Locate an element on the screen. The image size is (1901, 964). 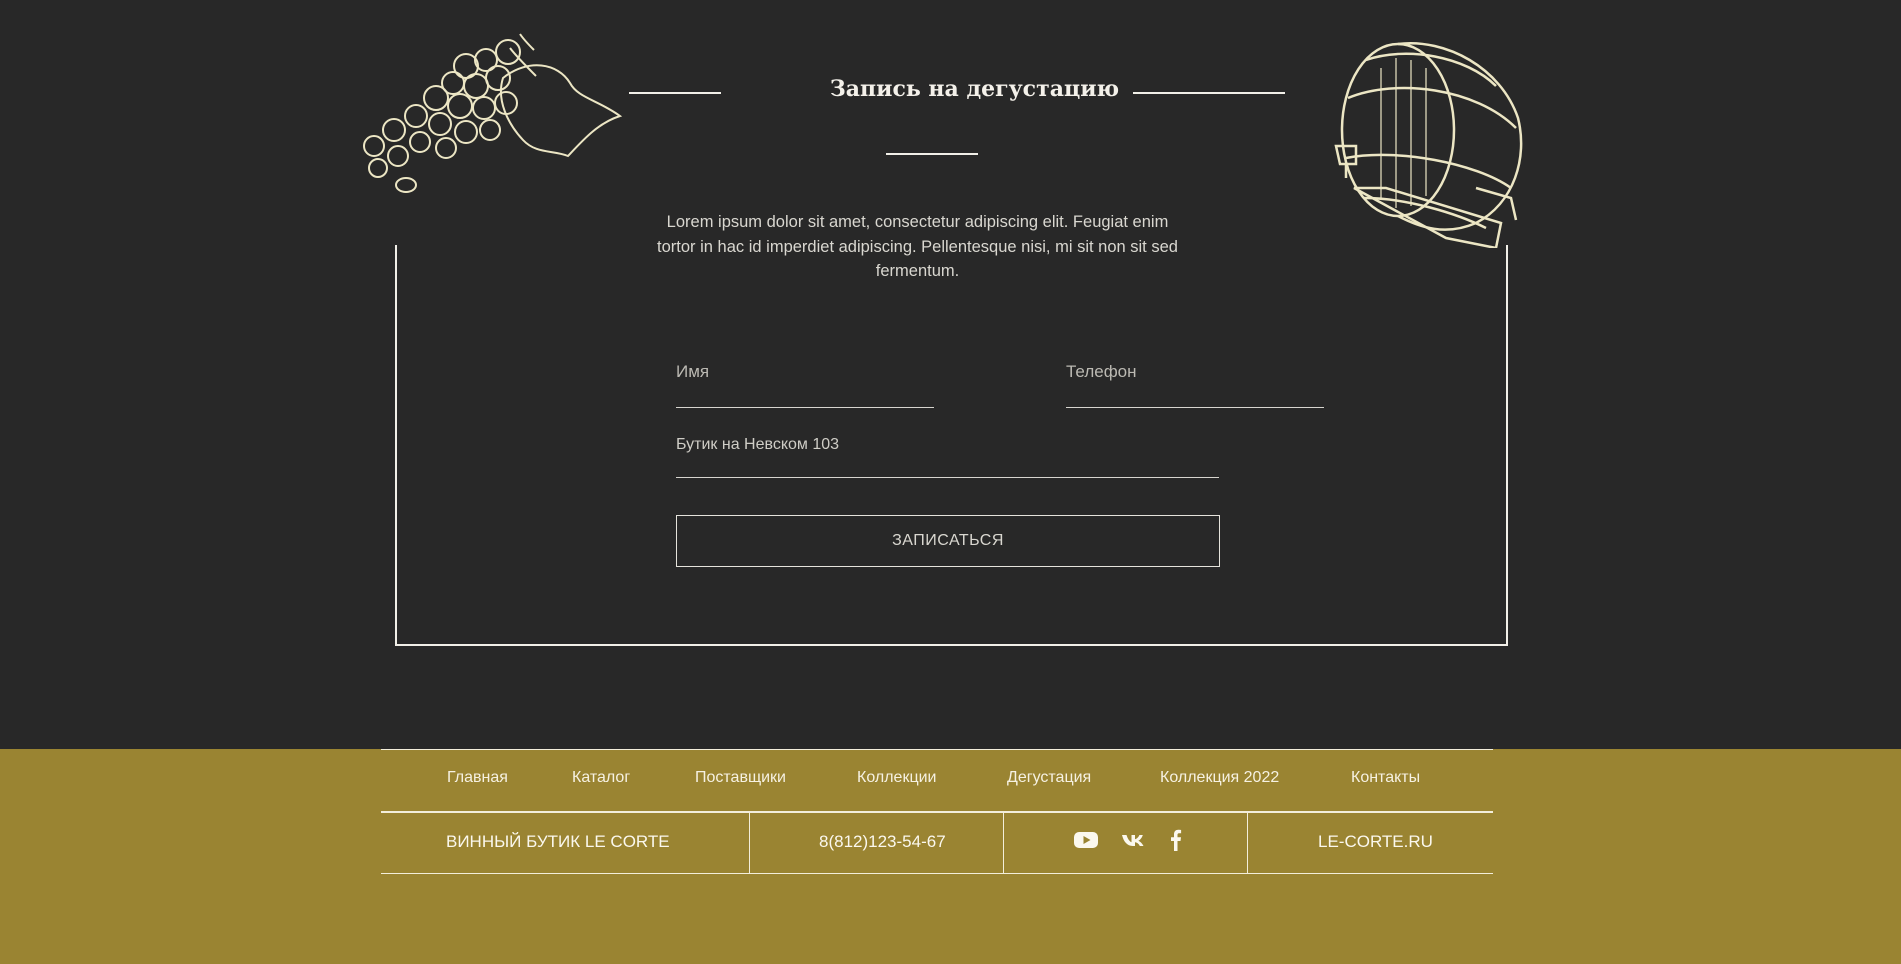
footer-brand: ВИННЫЙ БУТИК LE CORTE is located at coordinates (558, 841).